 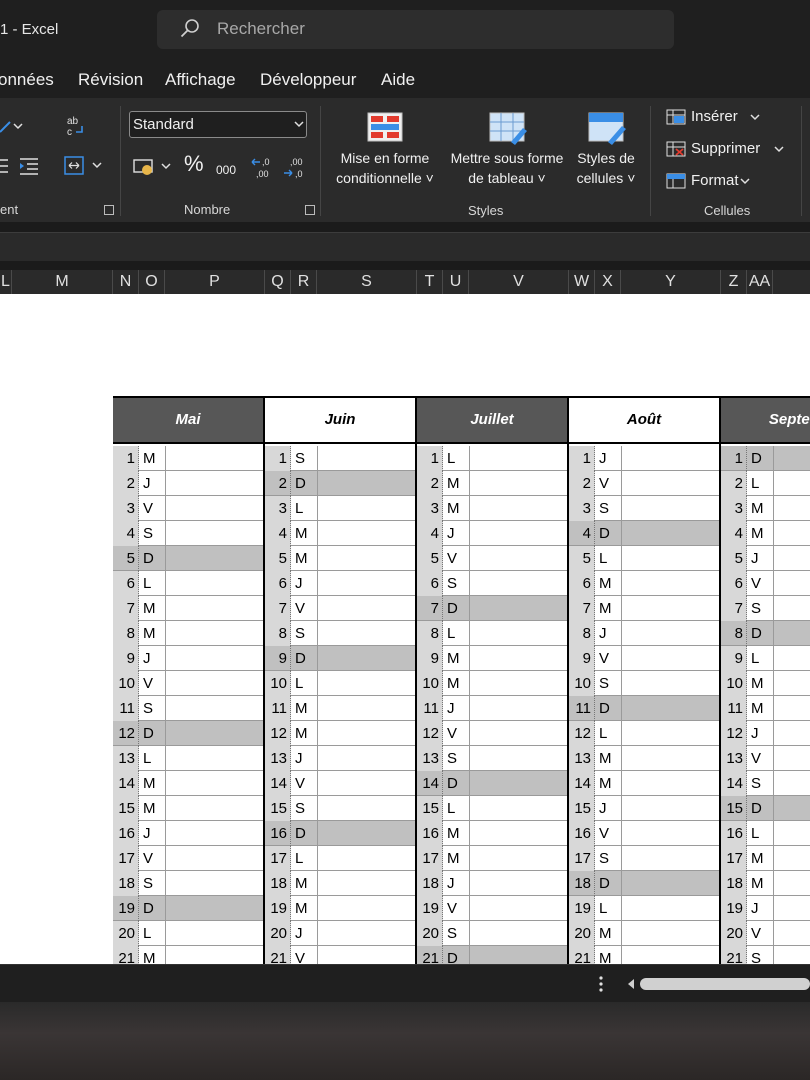 What do you see at coordinates (645, 933) in the screenshot?
I see `day-row: 20 M` at bounding box center [645, 933].